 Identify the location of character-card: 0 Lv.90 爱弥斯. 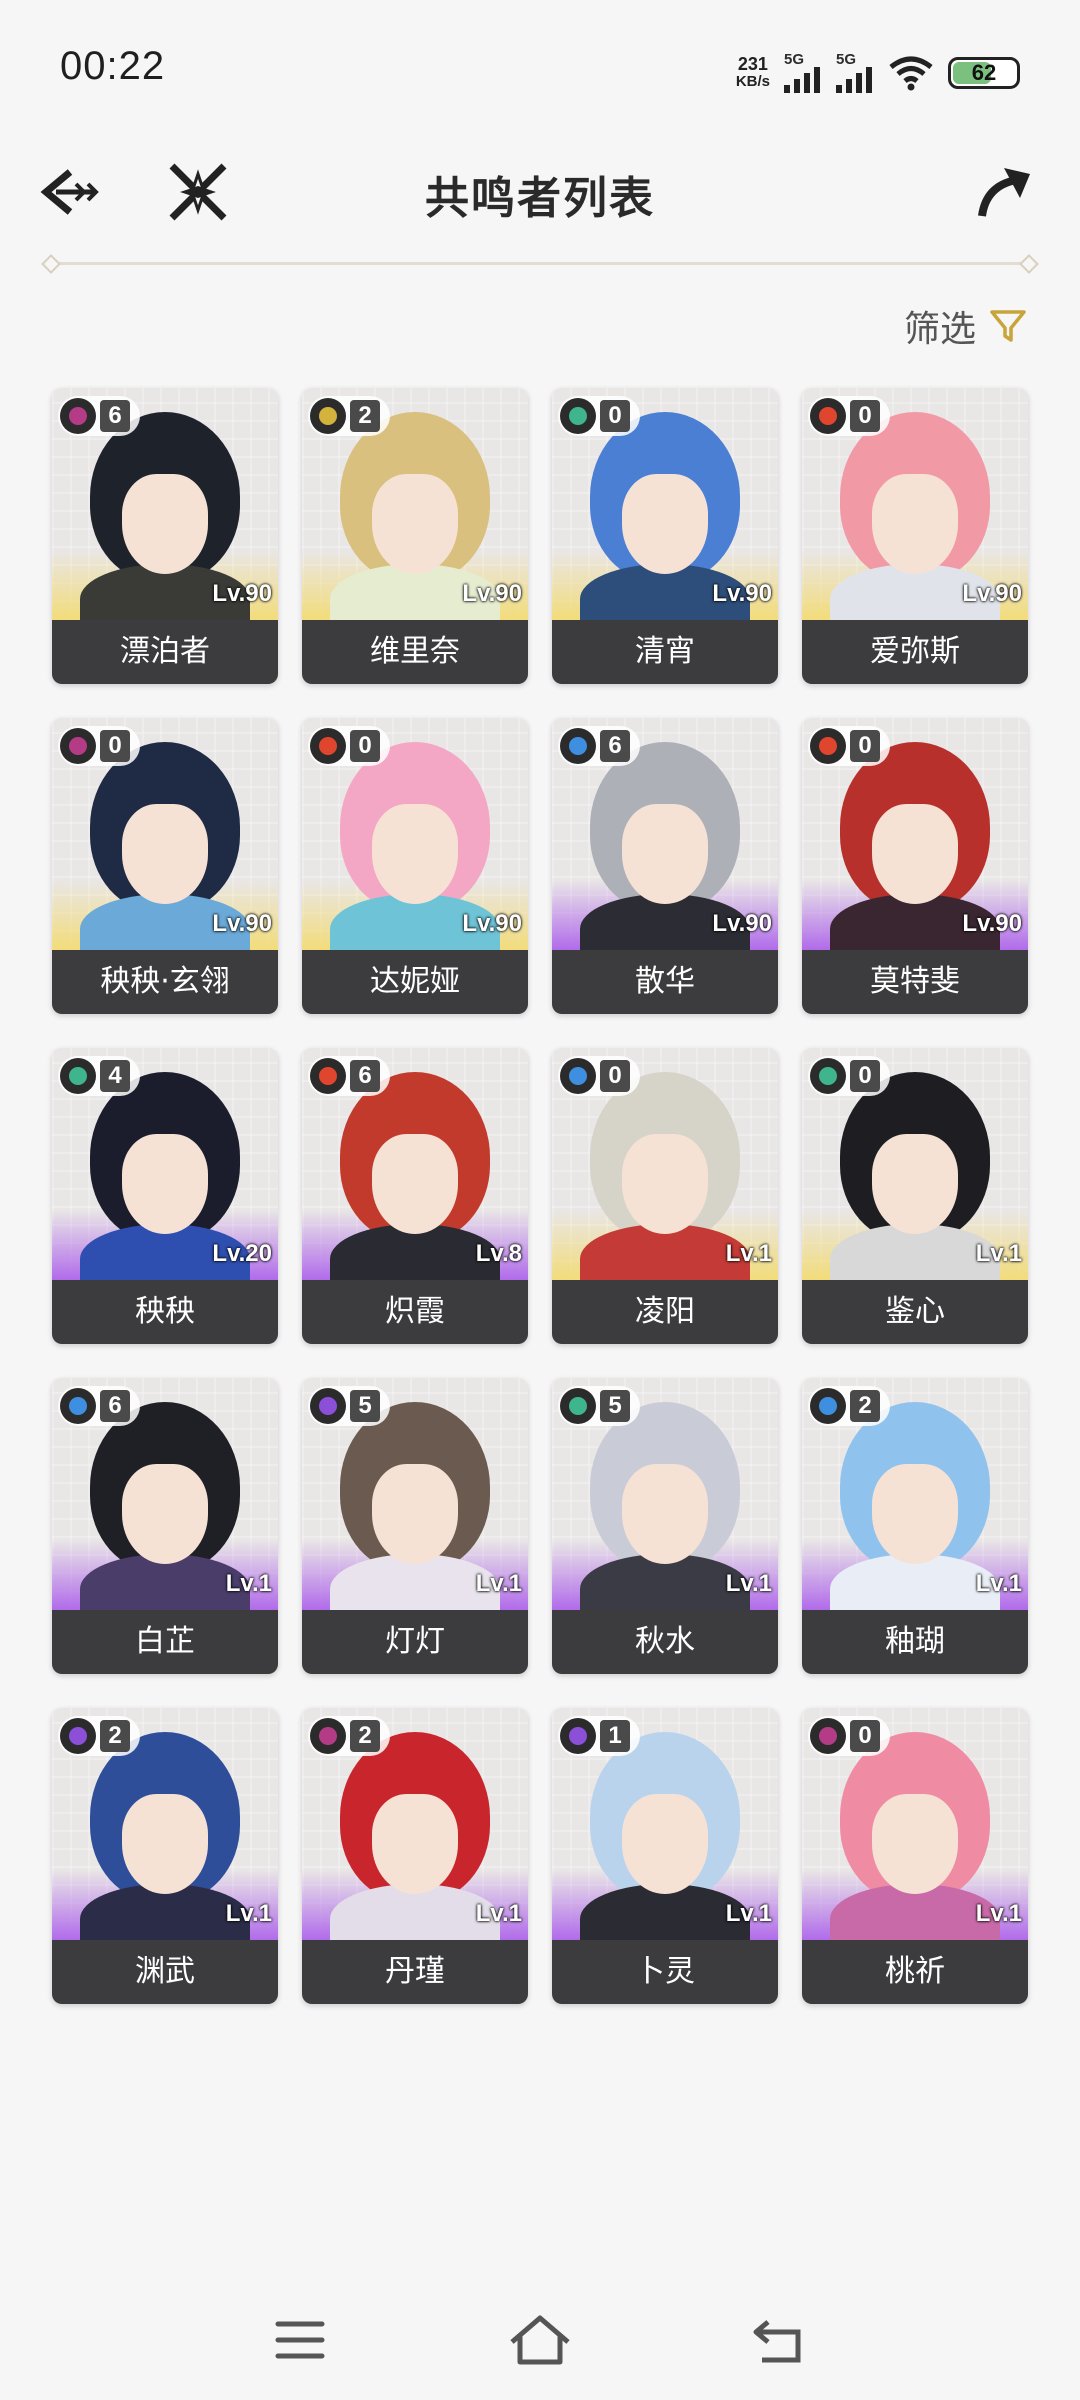
(915, 536).